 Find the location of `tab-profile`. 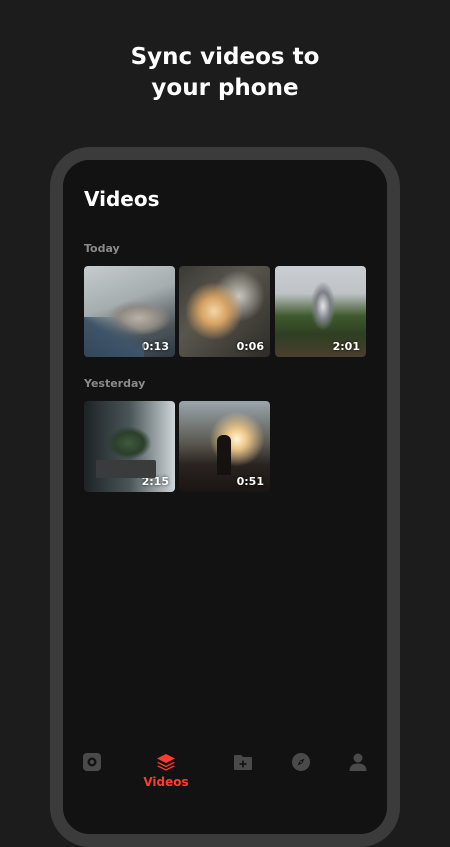

tab-profile is located at coordinates (358, 772).